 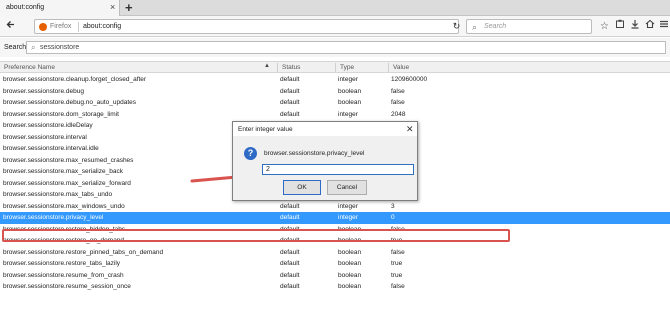 What do you see at coordinates (129, 8) in the screenshot?
I see `new-tab-button: +` at bounding box center [129, 8].